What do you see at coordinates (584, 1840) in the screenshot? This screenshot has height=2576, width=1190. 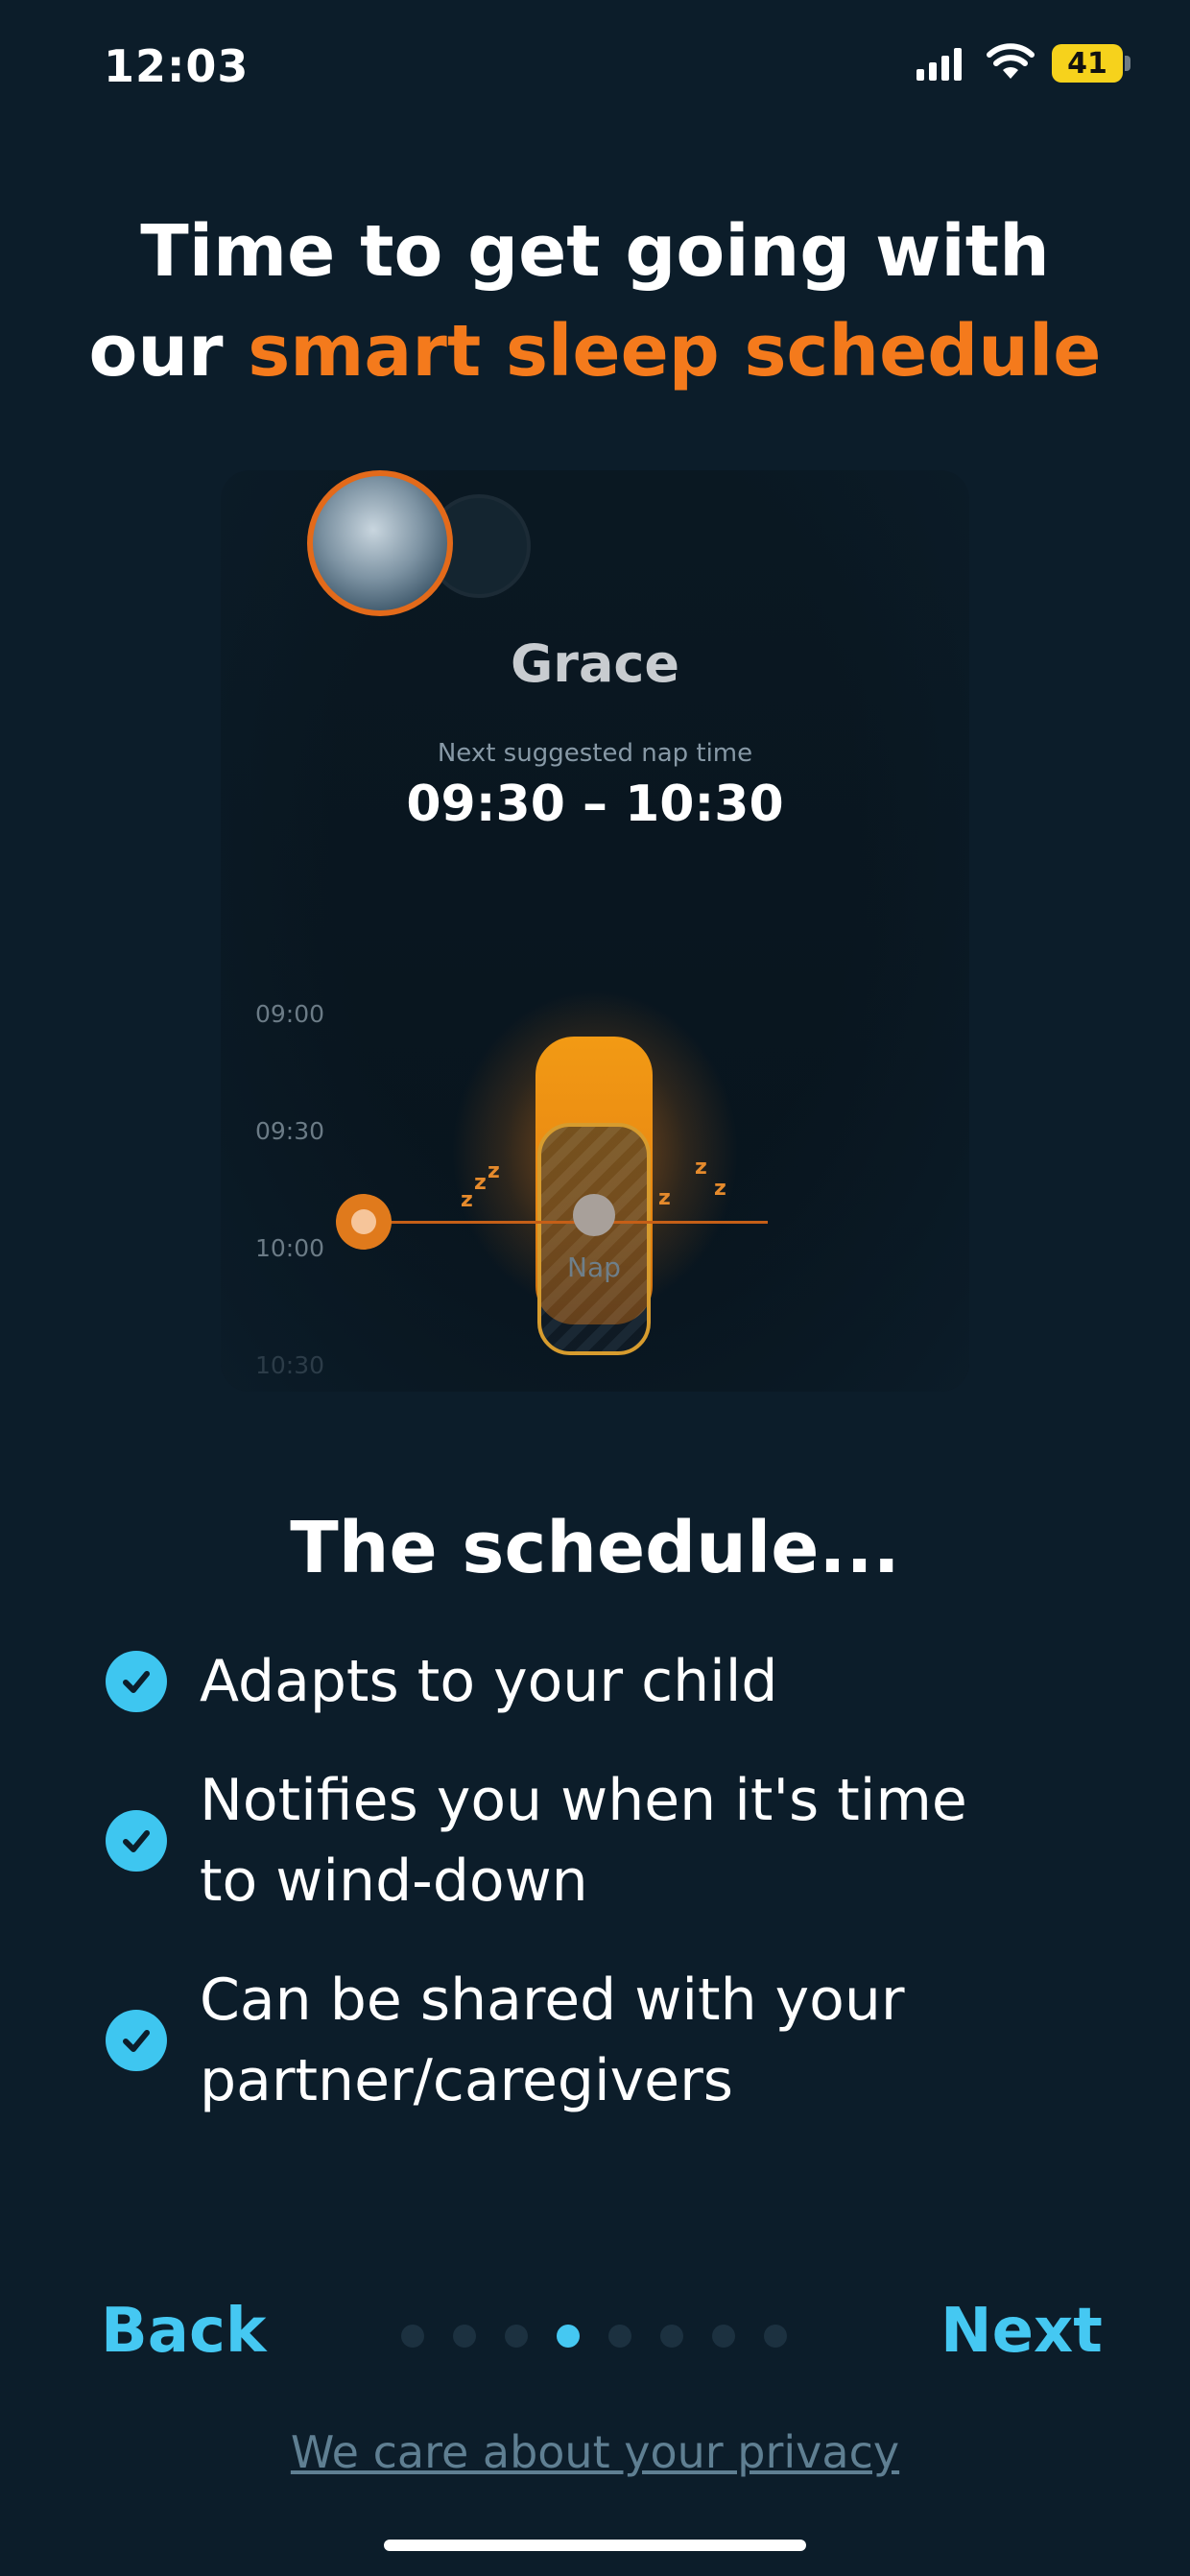 I see `feature-text: Notifies you when it's time to wind-down` at bounding box center [584, 1840].